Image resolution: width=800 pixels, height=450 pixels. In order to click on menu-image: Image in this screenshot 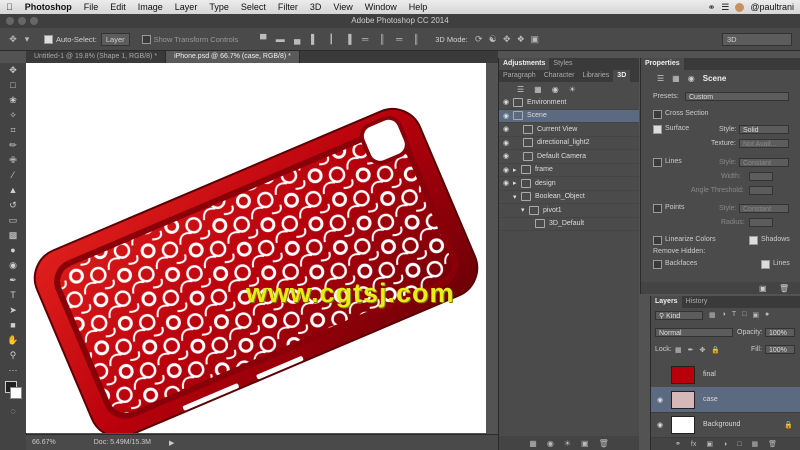, I will do `click(150, 7)`.